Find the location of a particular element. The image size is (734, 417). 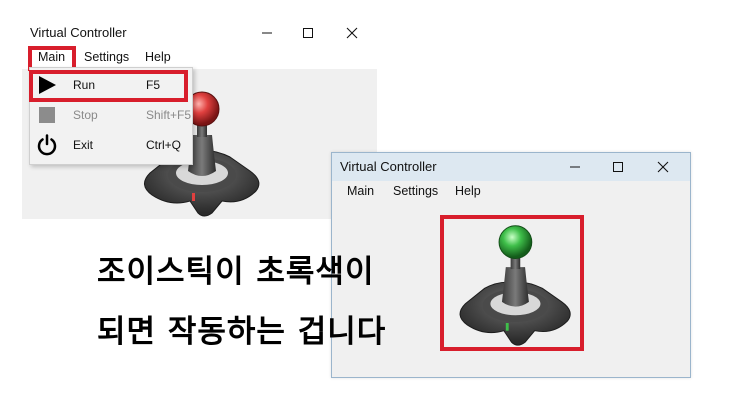

stop-icon is located at coordinates (47, 115).